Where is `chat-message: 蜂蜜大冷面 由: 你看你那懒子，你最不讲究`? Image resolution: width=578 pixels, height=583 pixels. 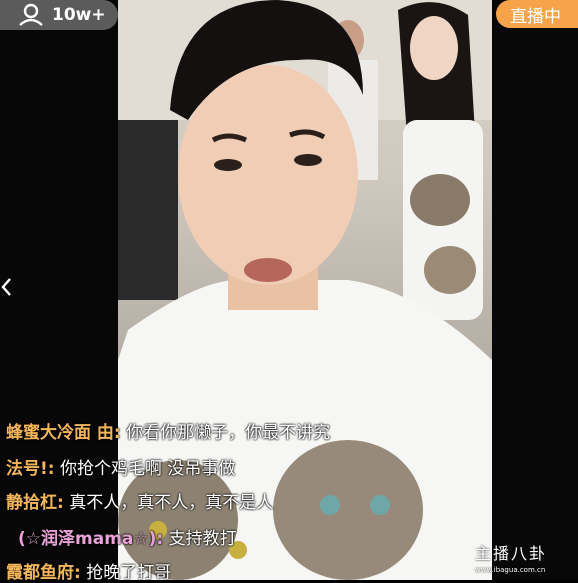 chat-message: 蜂蜜大冷面 由: 你看你那懒子，你最不讲究 is located at coordinates (168, 430).